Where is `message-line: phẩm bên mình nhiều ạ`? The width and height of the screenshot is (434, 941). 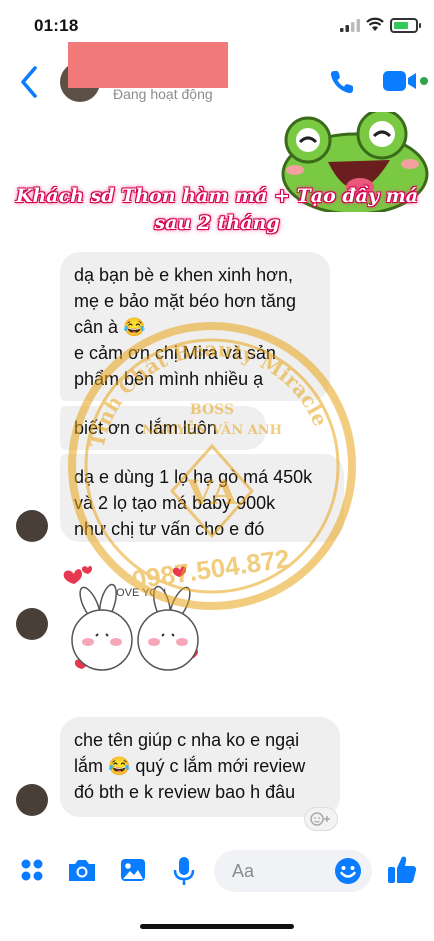
message-line: phẩm bên mình nhiều ạ is located at coordinates (169, 379).